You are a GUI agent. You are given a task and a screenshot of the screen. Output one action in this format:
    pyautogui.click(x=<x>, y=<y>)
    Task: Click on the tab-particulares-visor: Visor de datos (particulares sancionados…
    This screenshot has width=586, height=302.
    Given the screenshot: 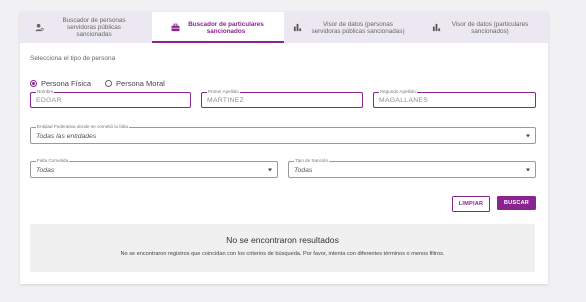 What is the action you would take?
    pyautogui.click(x=482, y=27)
    